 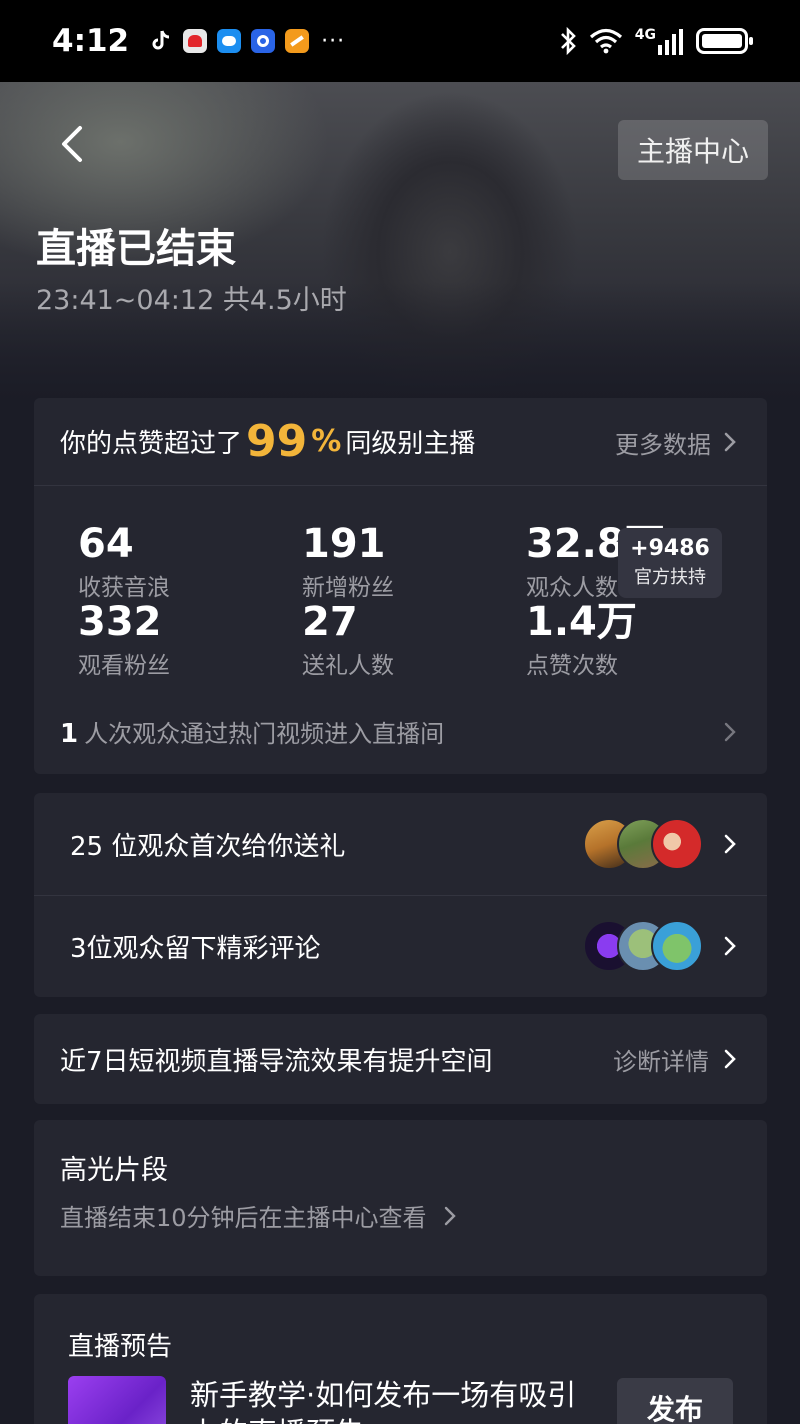 I want to click on publish-button: 发布, so click(x=675, y=1401).